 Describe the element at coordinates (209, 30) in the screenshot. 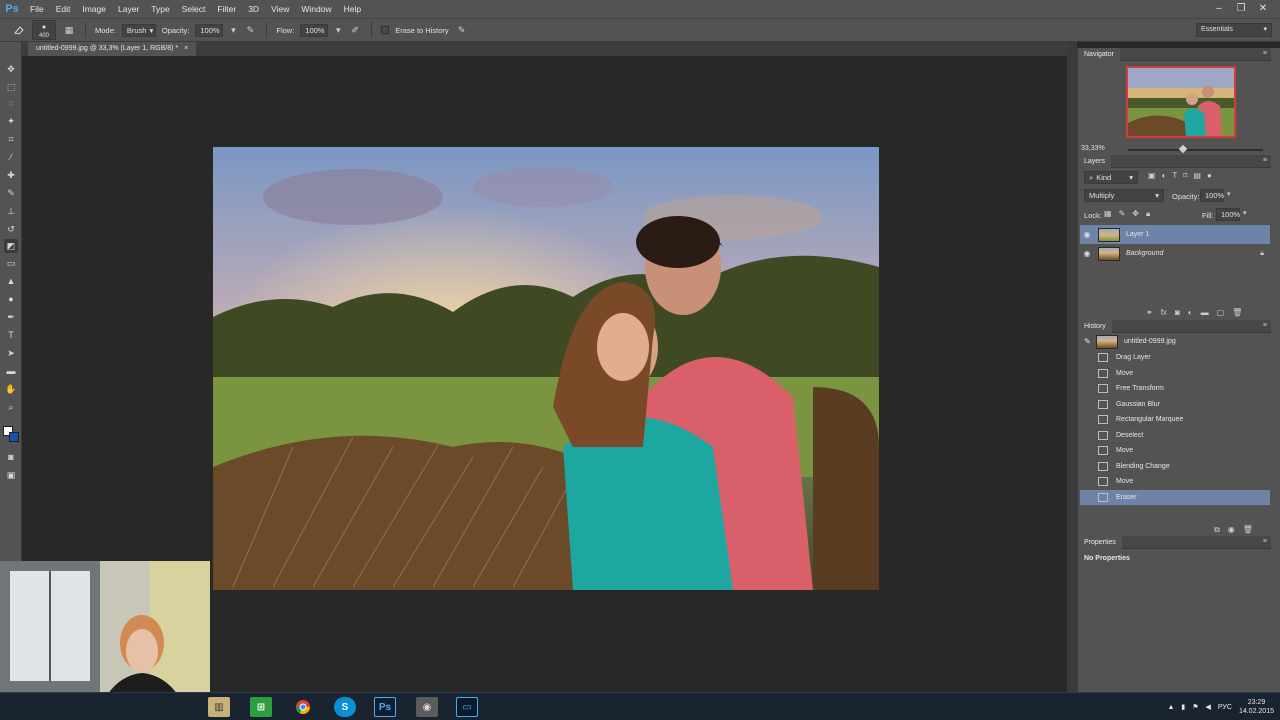

I see `opacity-field: 100%` at that location.